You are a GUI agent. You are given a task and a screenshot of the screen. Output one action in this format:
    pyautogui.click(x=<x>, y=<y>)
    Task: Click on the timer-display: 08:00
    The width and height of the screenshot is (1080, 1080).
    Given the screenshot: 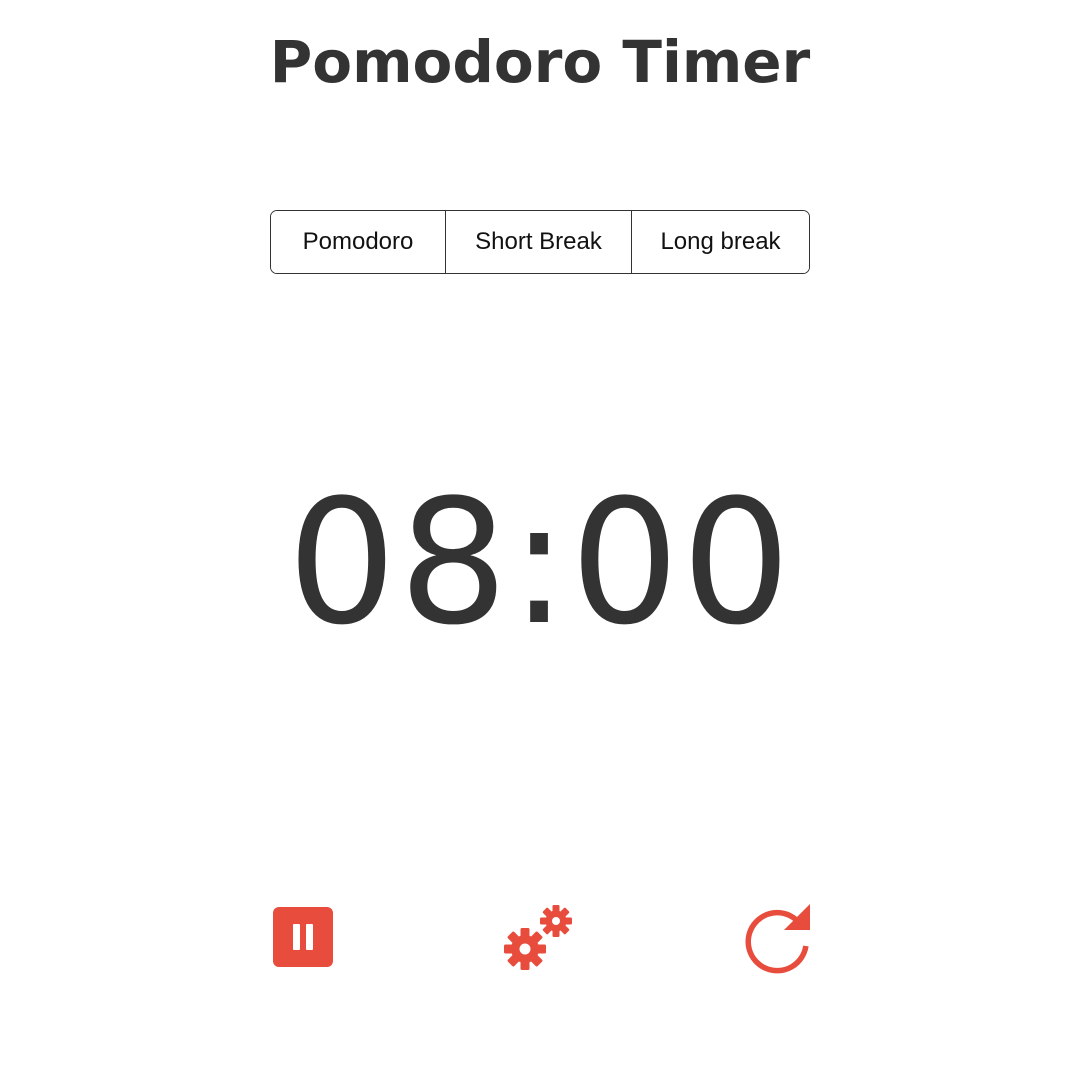 What is the action you would take?
    pyautogui.click(x=540, y=562)
    